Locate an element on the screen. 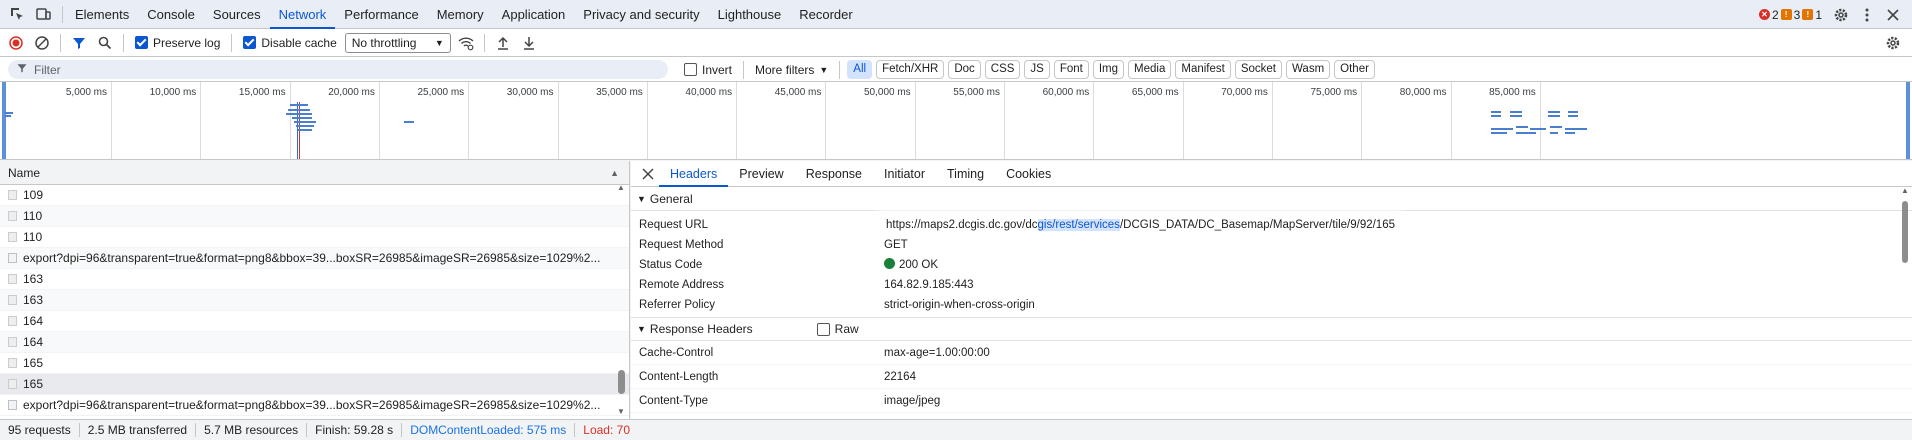 The image size is (1912, 440). more-options-icon is located at coordinates (1867, 15).